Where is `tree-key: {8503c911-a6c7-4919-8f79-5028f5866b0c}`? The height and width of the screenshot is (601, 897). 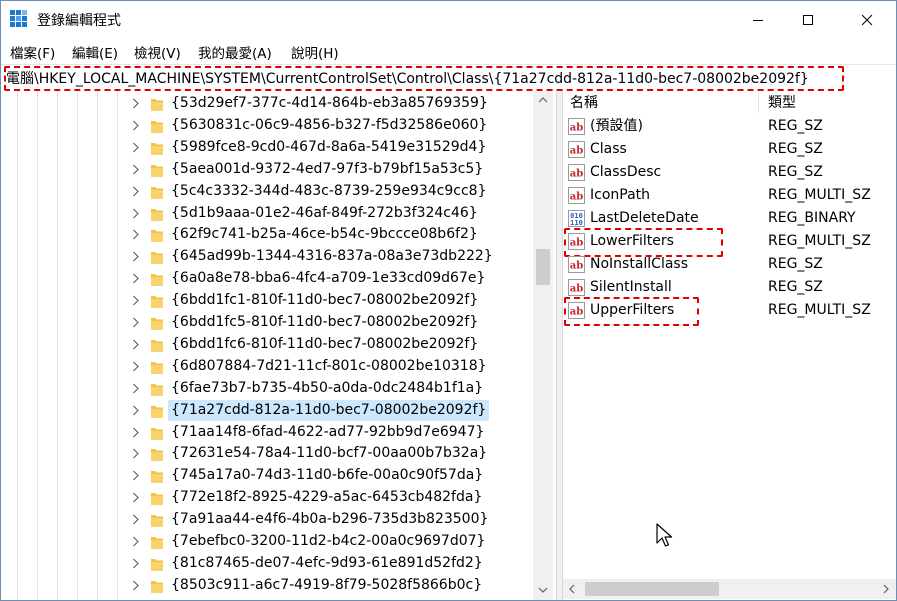 tree-key: {8503c911-a6c7-4919-8f79-5028f5866b0c} is located at coordinates (266, 586).